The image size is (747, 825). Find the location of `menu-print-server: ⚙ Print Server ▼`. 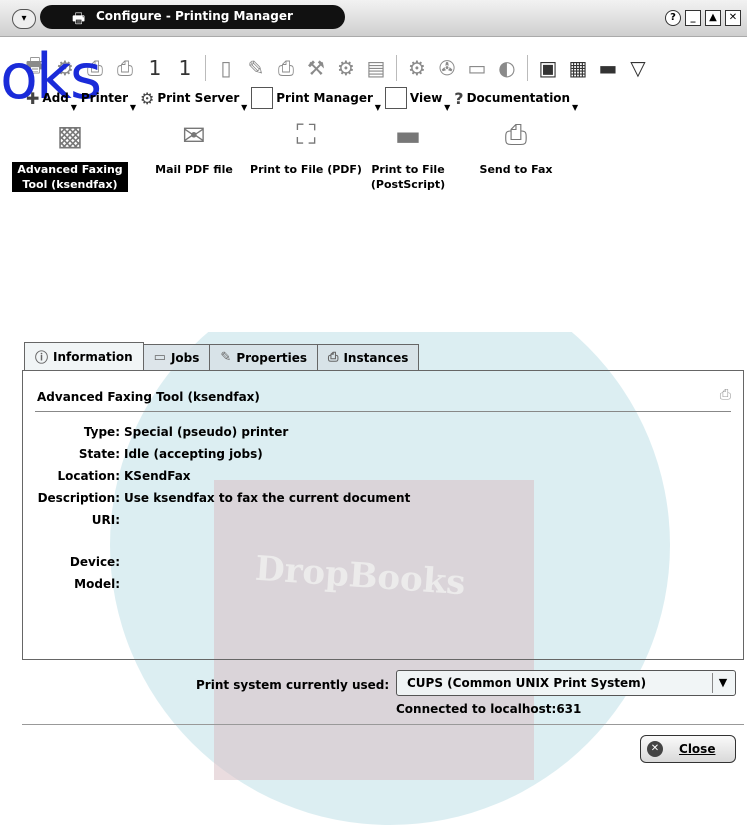

menu-print-server: ⚙ Print Server ▼ is located at coordinates (191, 100).